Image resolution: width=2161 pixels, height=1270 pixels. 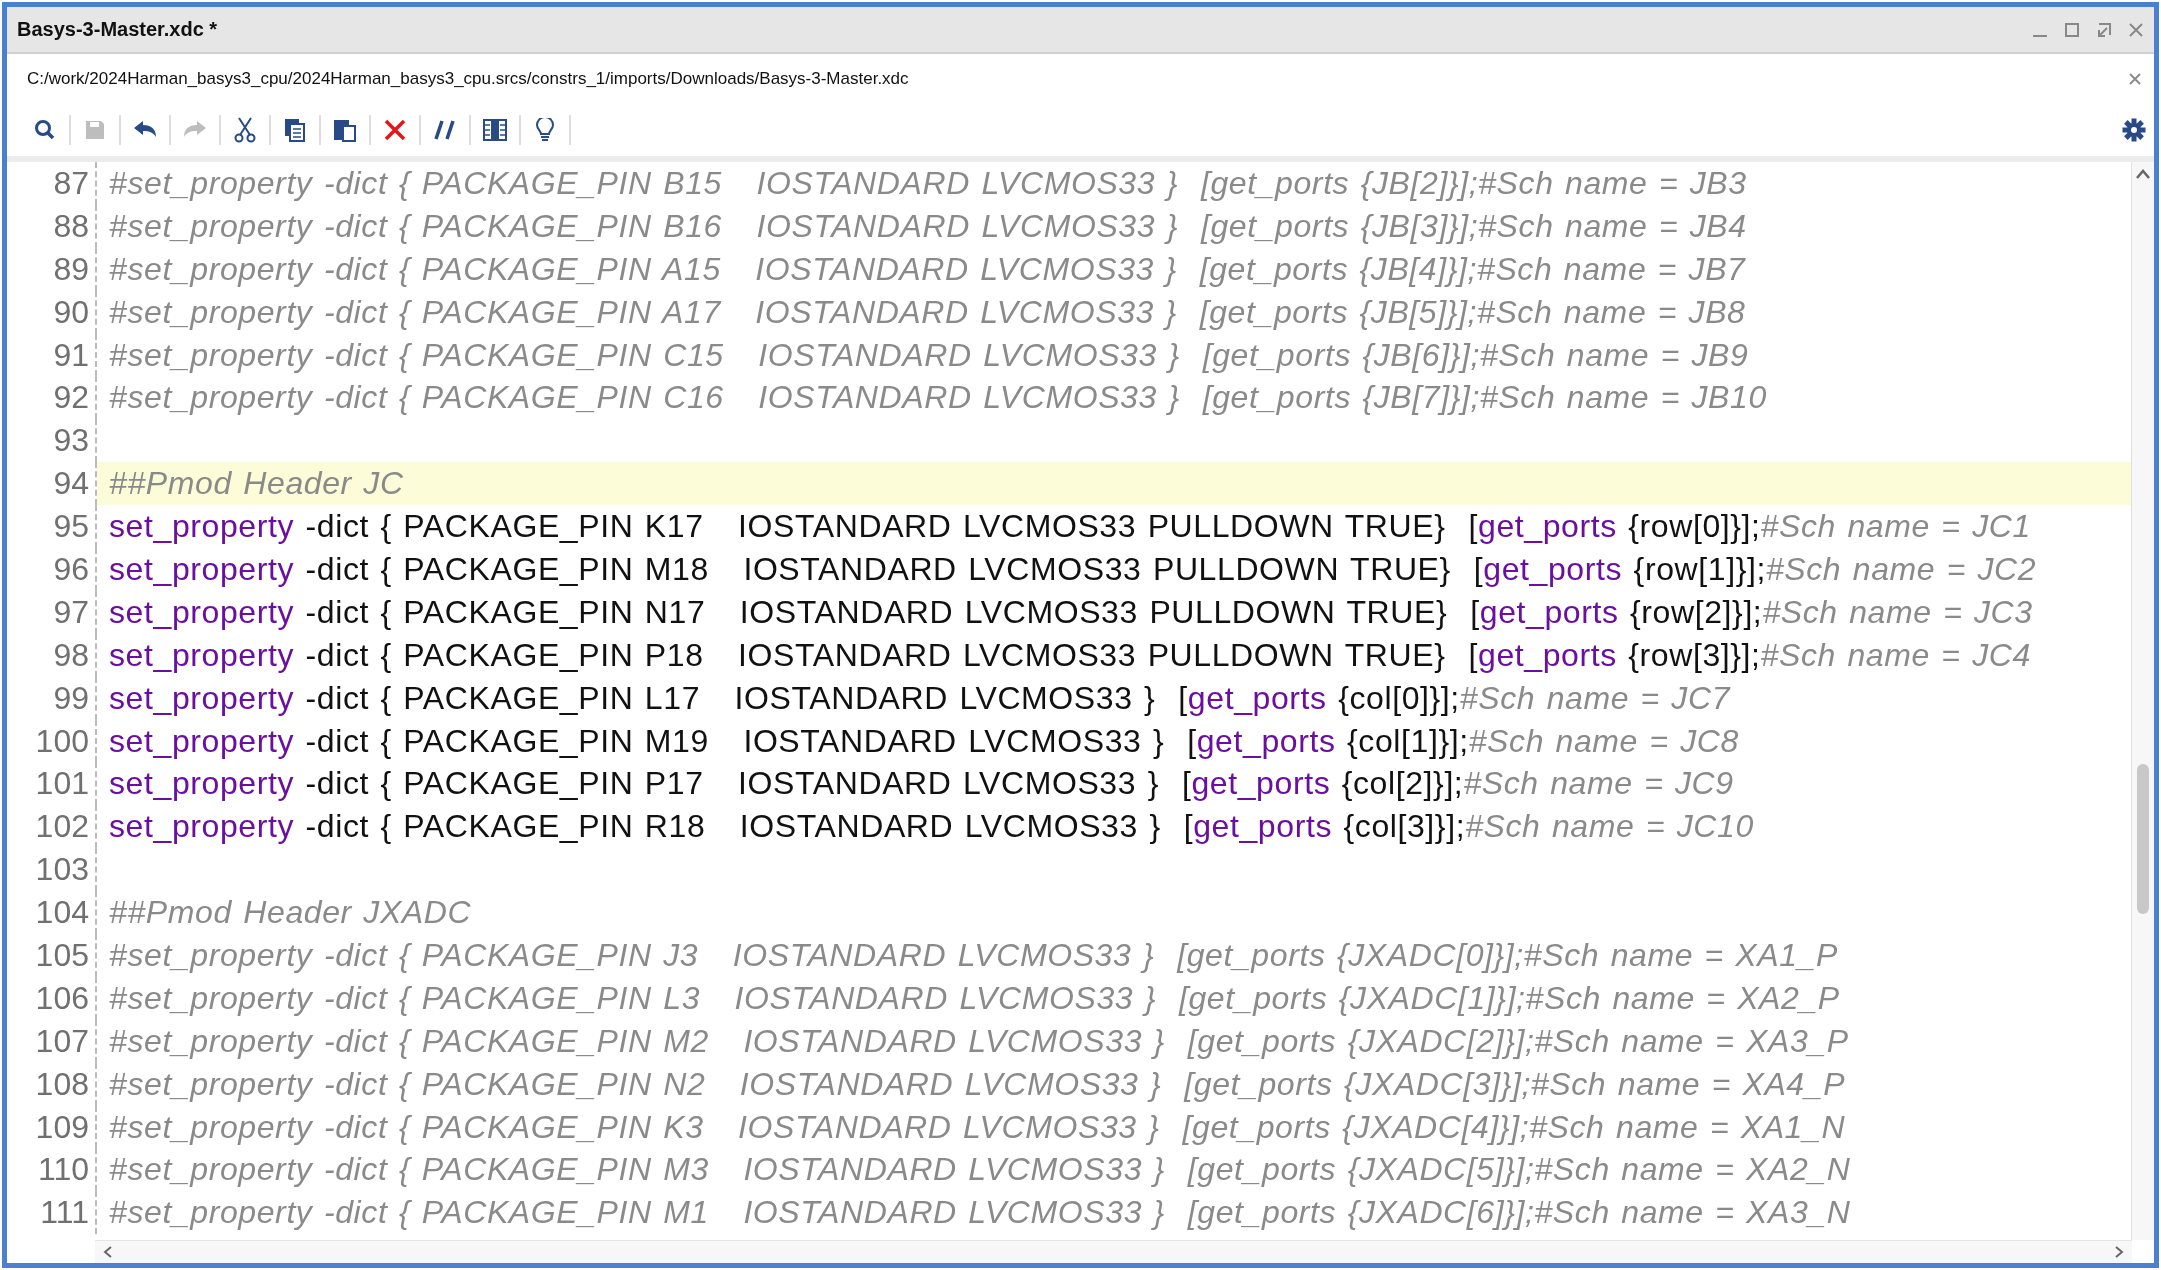 What do you see at coordinates (108, 1252) in the screenshot?
I see `scroll-left-icon` at bounding box center [108, 1252].